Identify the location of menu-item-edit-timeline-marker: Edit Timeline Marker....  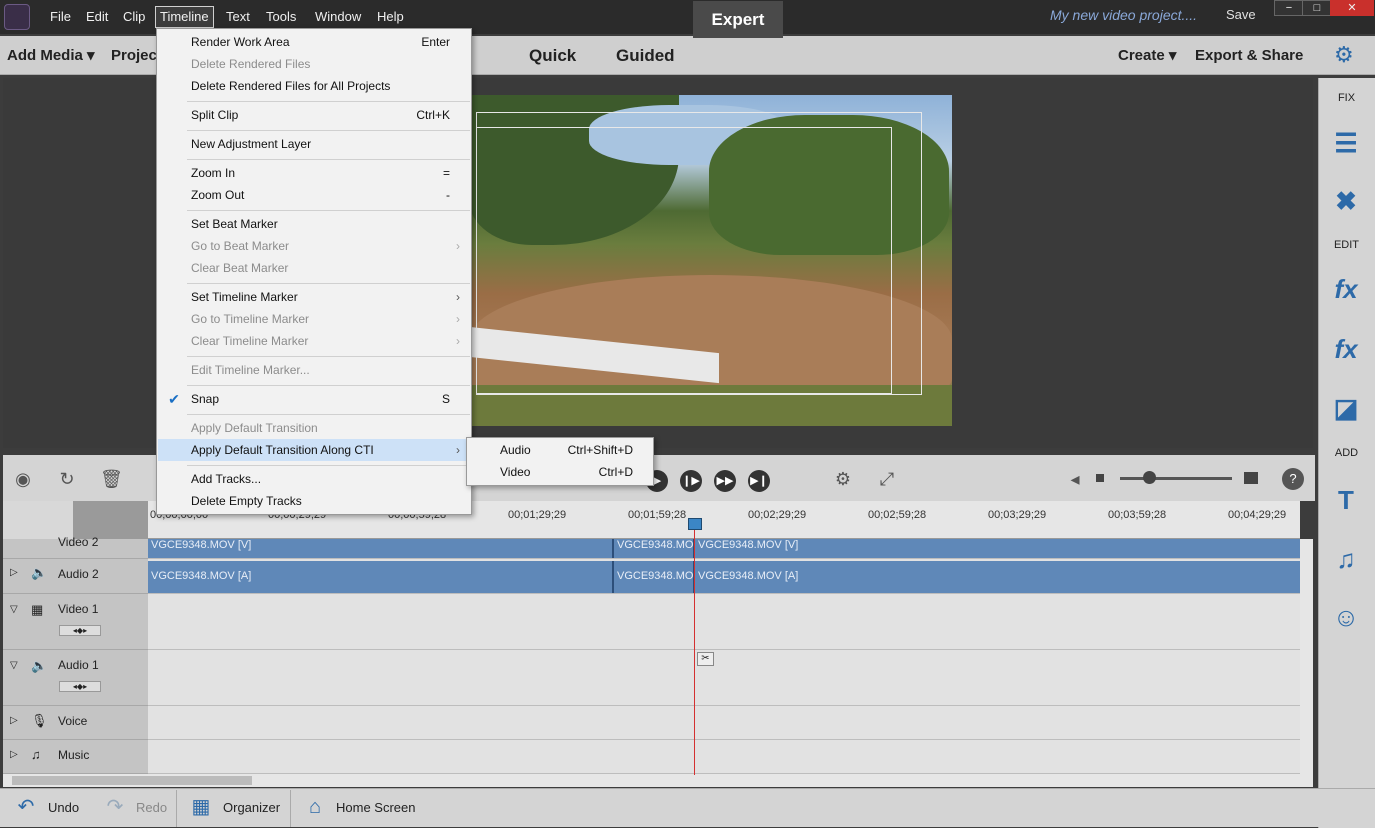
(314, 370).